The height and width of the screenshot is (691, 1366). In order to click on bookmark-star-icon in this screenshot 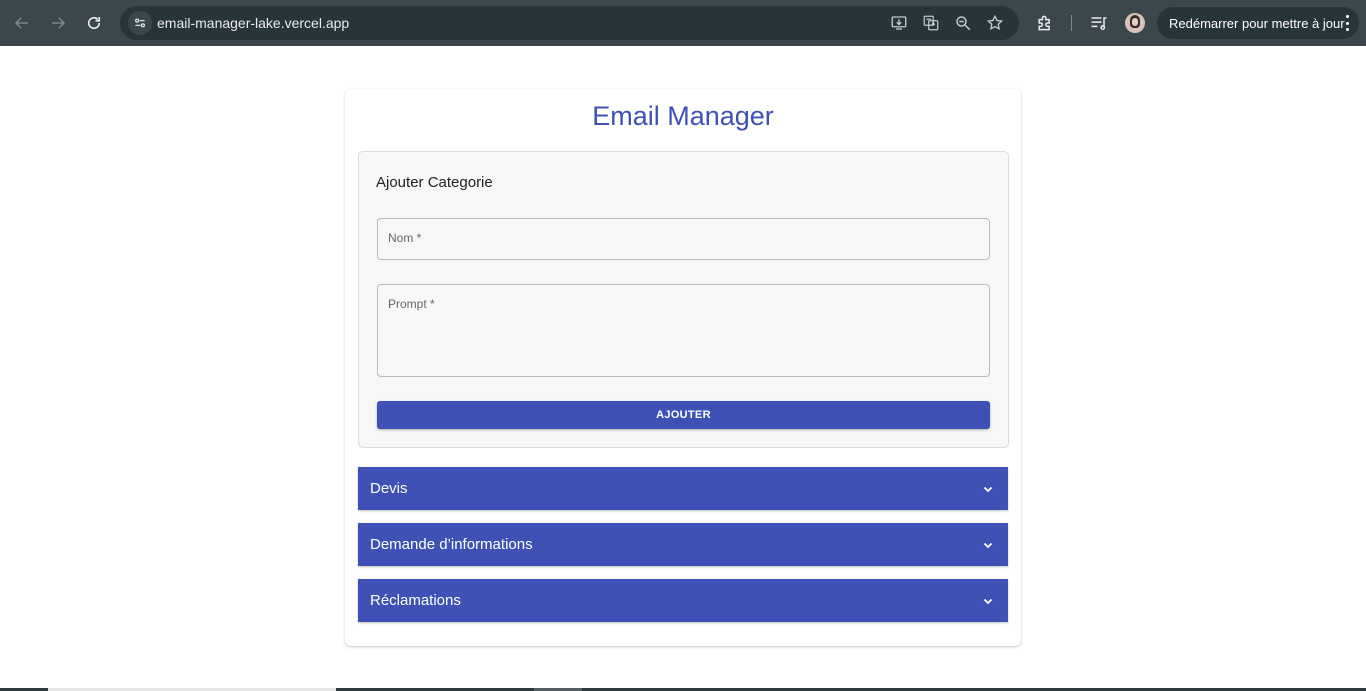, I will do `click(995, 23)`.